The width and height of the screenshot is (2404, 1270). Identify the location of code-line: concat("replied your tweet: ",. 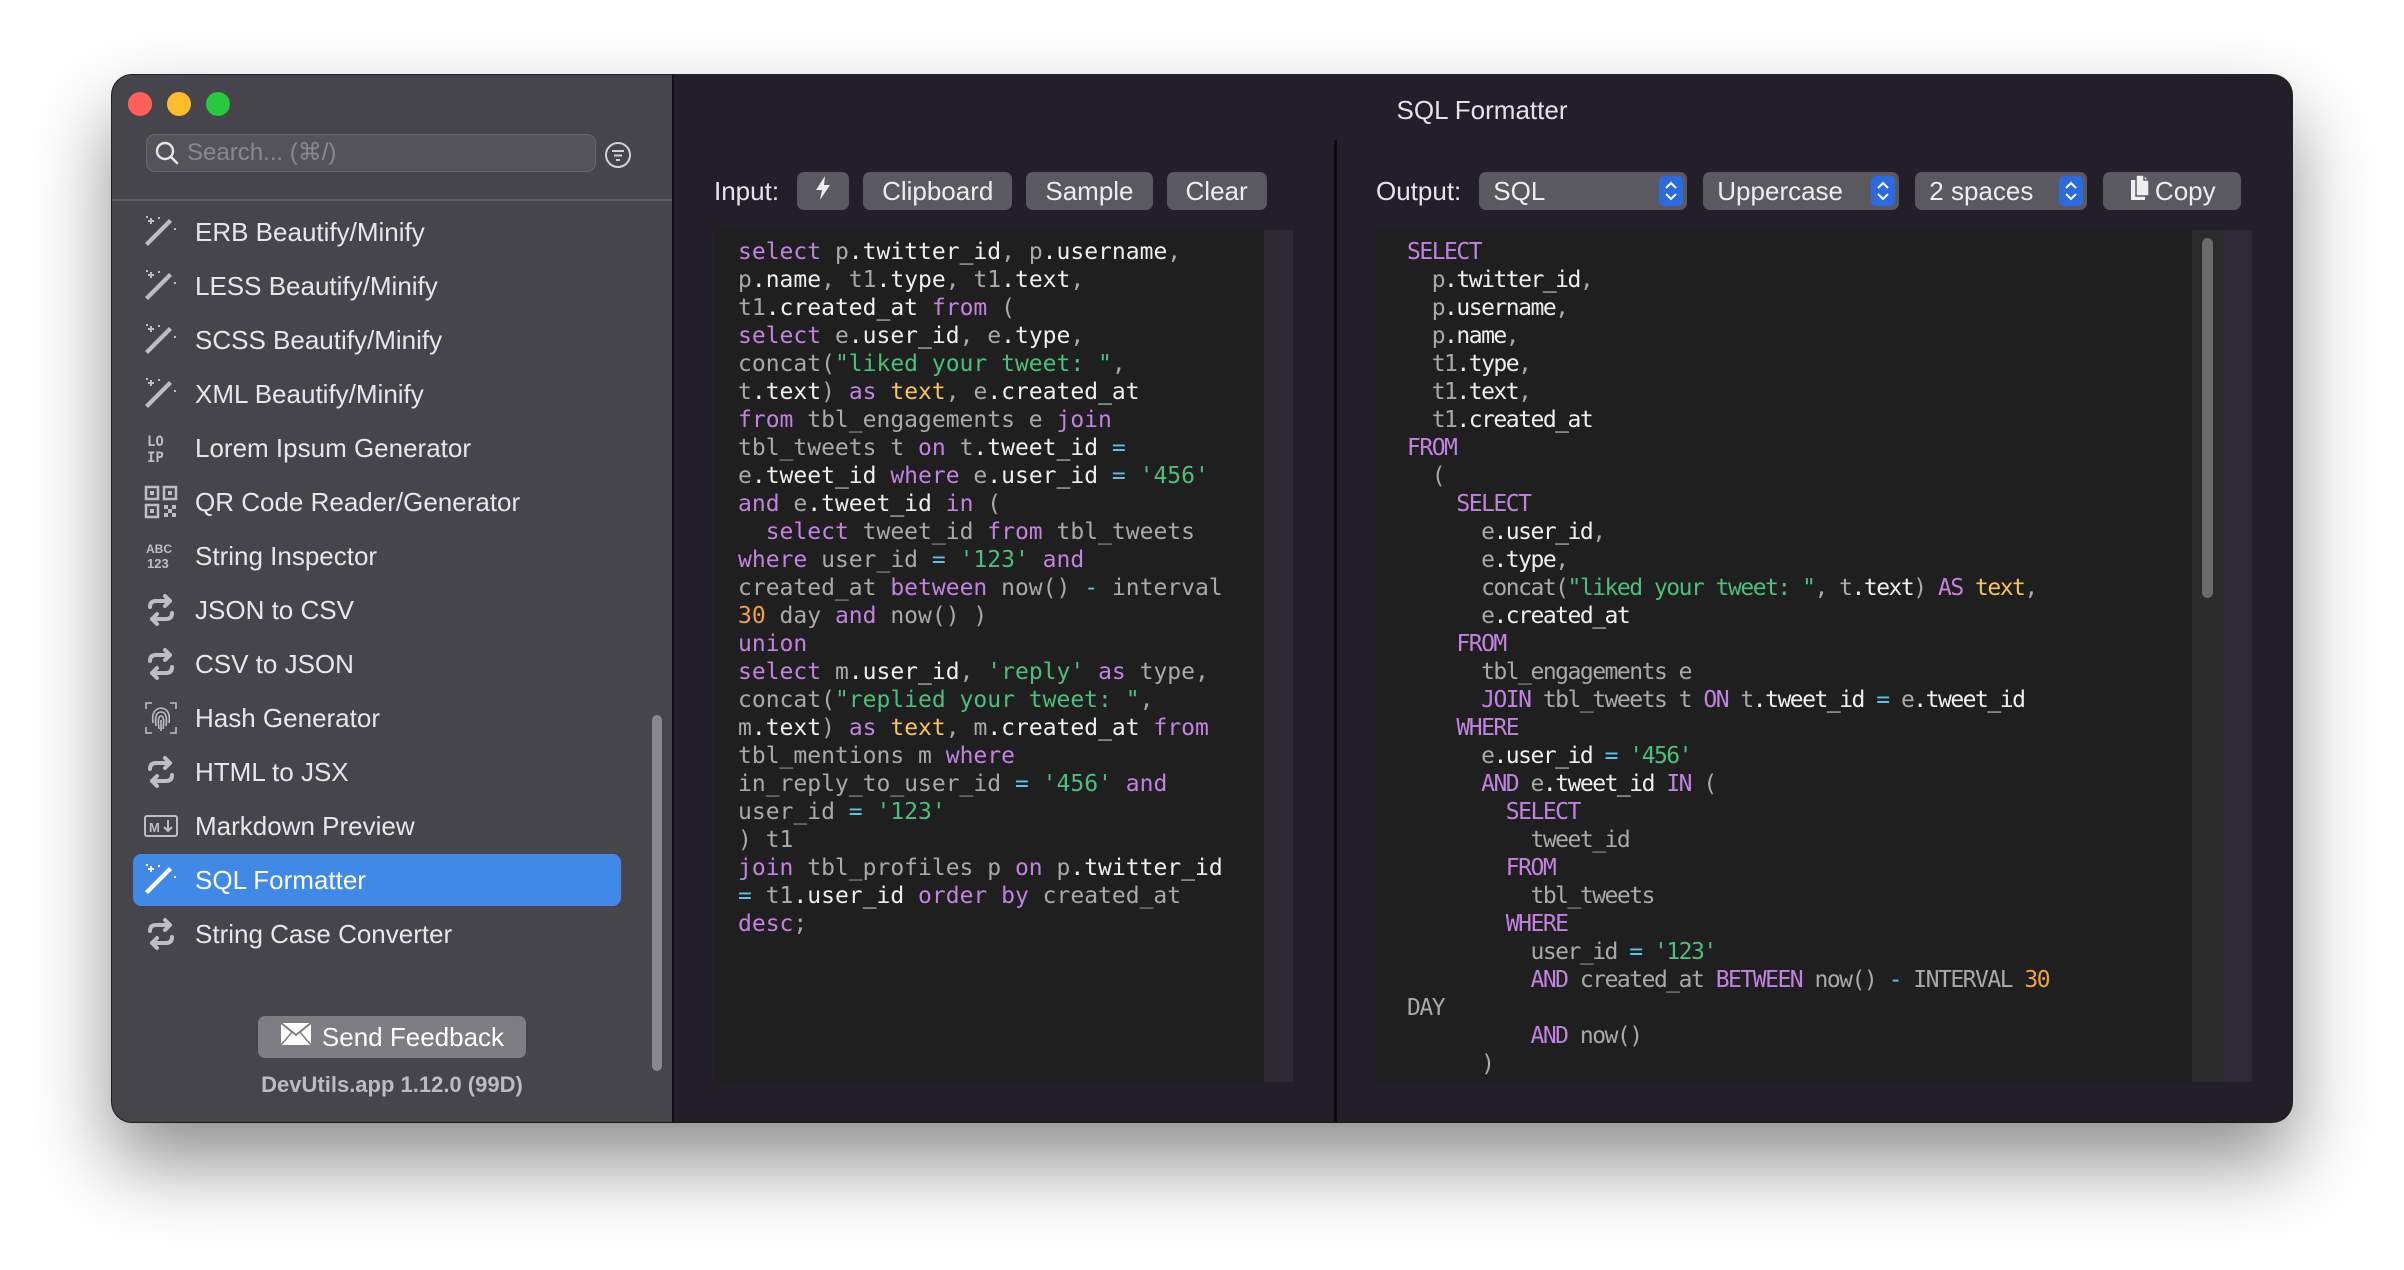
(1015, 700).